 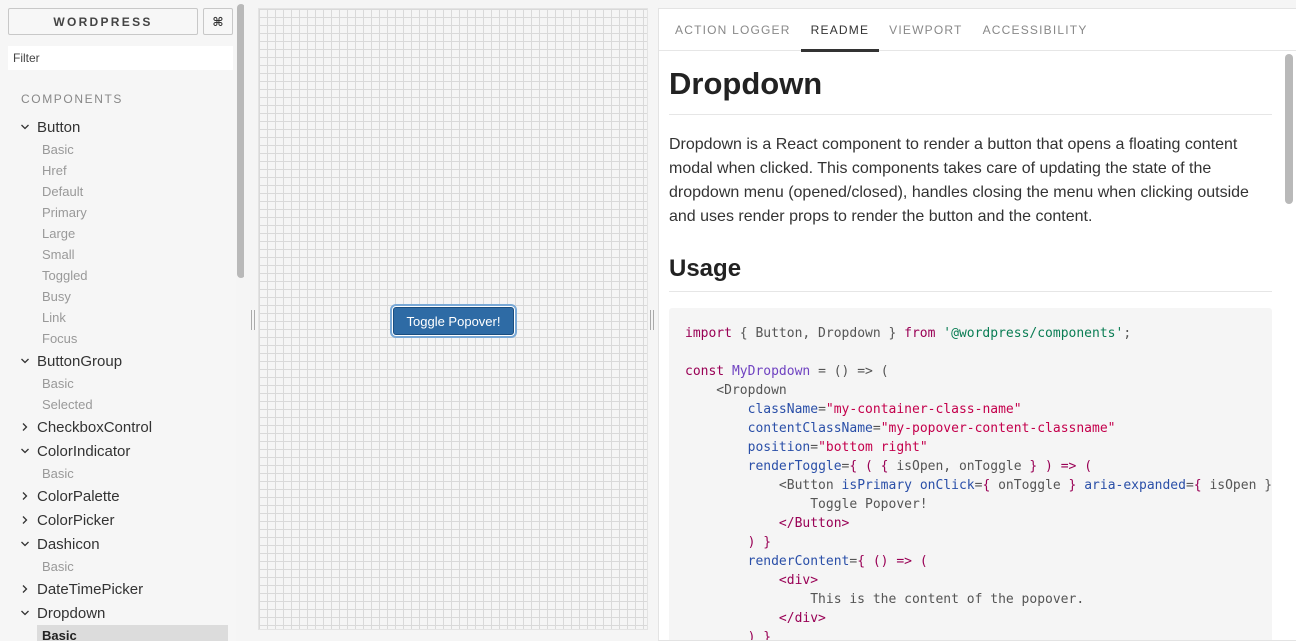 What do you see at coordinates (25, 589) in the screenshot?
I see `chevron-right-icon` at bounding box center [25, 589].